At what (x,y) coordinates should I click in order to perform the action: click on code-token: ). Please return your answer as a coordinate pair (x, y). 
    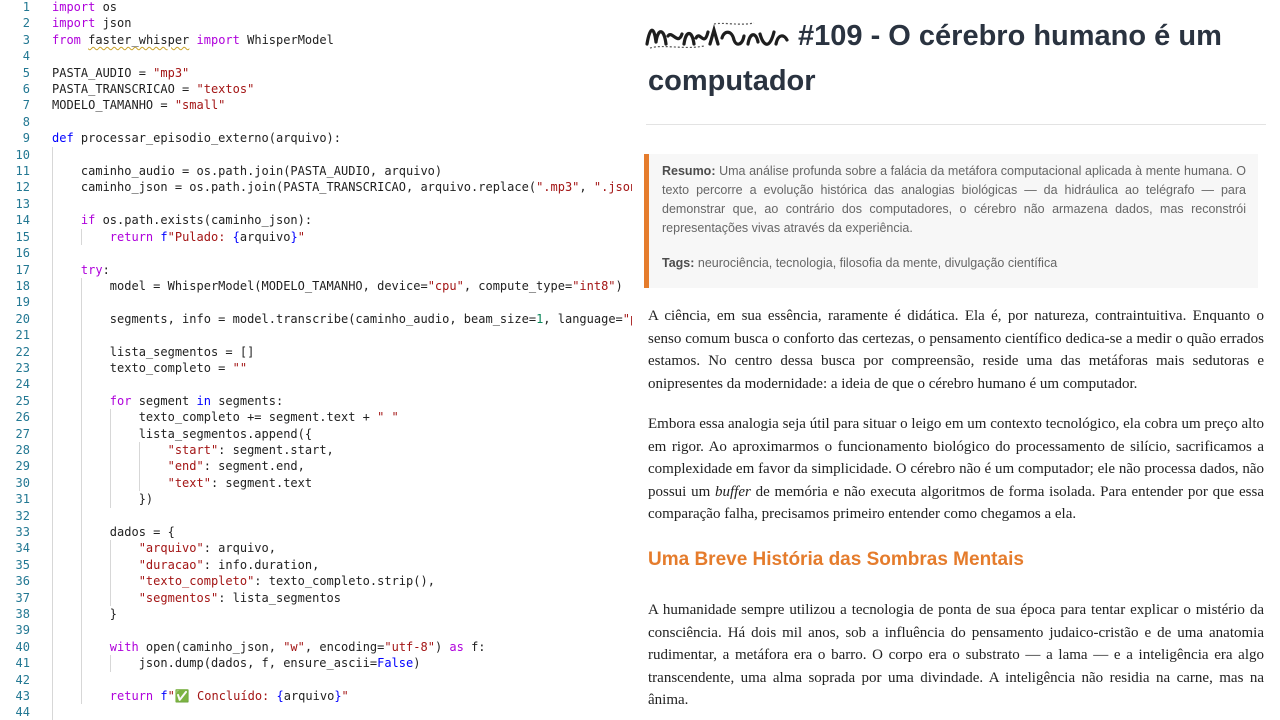
    Looking at the image, I should click on (619, 285).